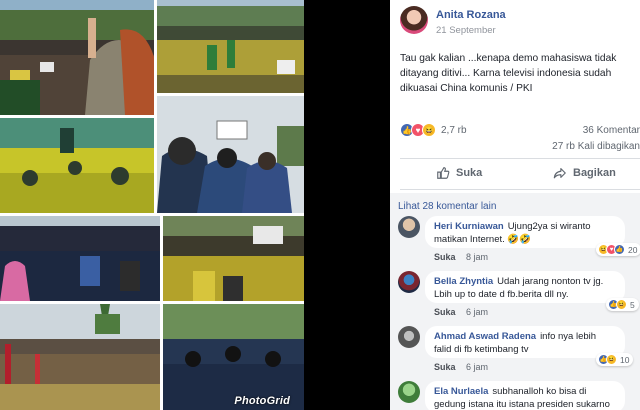 Image resolution: width=640 pixels, height=410 pixels. What do you see at coordinates (485, 336) in the screenshot?
I see `commenter-name: Ahmad Aswad Radena` at bounding box center [485, 336].